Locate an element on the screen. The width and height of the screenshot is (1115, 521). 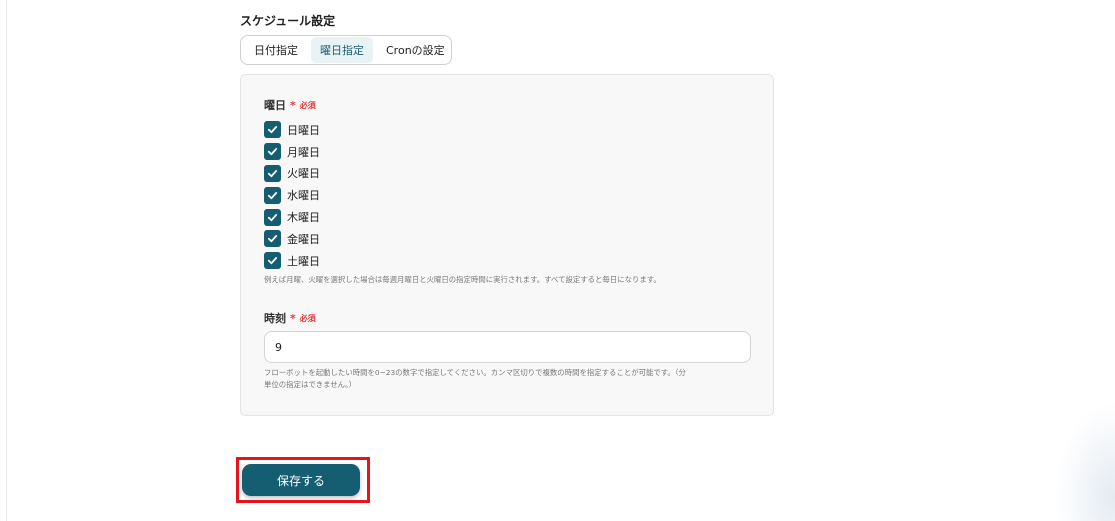
tuesday-label: 火曜日 is located at coordinates (303, 174).